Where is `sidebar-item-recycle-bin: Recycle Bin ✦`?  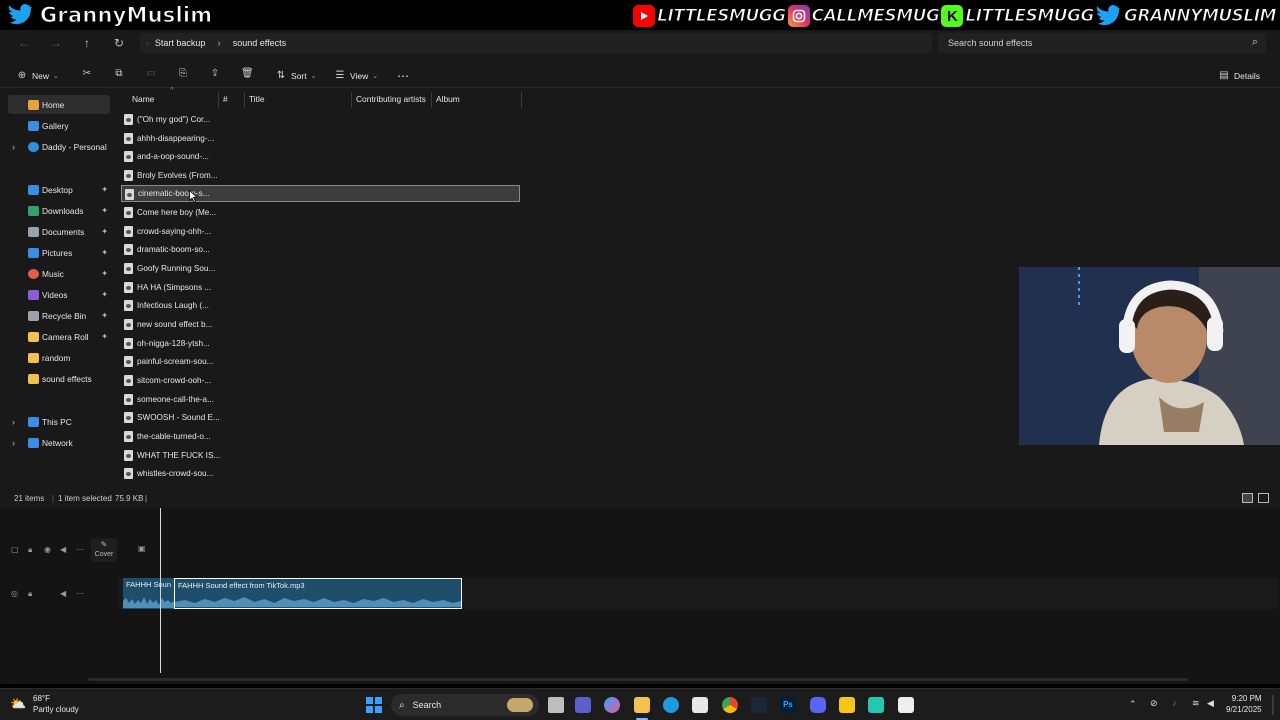 sidebar-item-recycle-bin: Recycle Bin ✦ is located at coordinates (59, 315).